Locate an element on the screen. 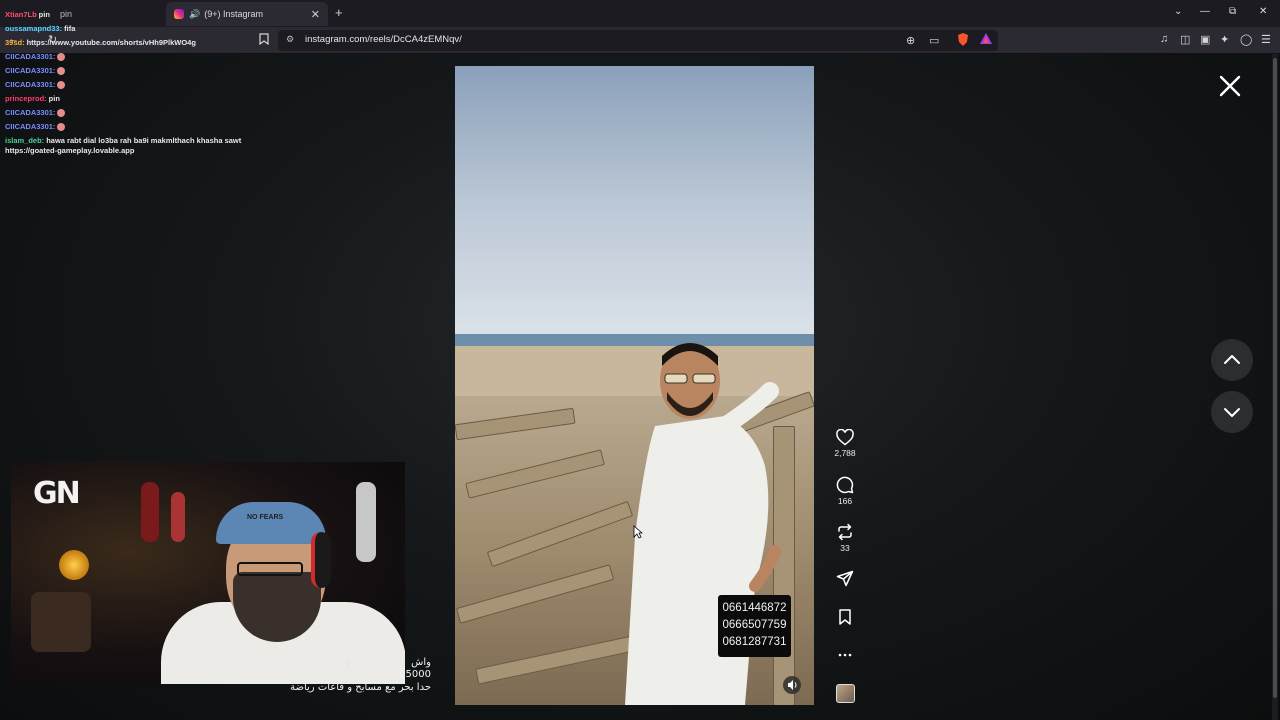 Image resolution: width=1280 pixels, height=720 pixels. phone-number: 0681287731 is located at coordinates (754, 642).